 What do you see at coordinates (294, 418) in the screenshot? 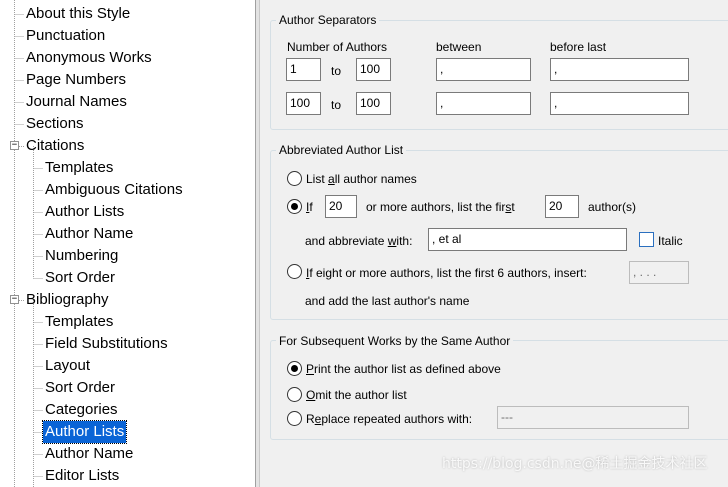
I see `replace-repeated-radio` at bounding box center [294, 418].